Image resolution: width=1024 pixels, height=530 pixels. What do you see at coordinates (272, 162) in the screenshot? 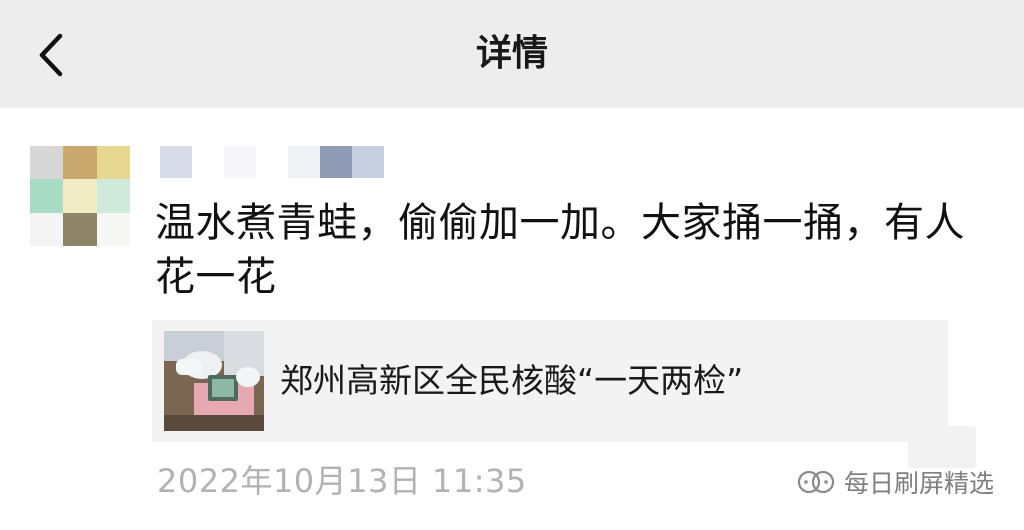
I see `username-obscured` at bounding box center [272, 162].